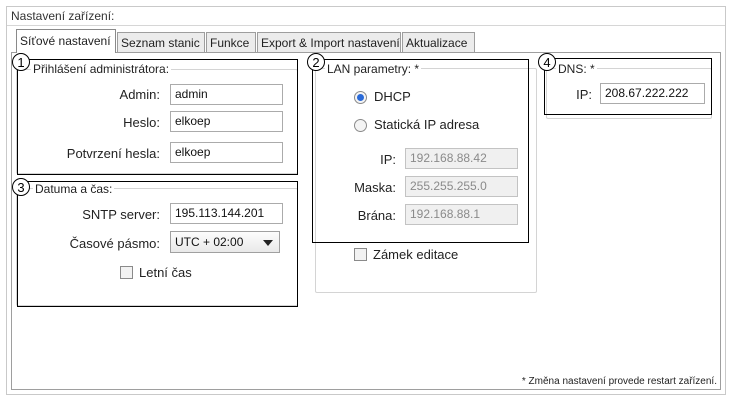 This screenshot has height=397, width=731. Describe the element at coordinates (547, 62) in the screenshot. I see `callout-number-4: 4` at that location.